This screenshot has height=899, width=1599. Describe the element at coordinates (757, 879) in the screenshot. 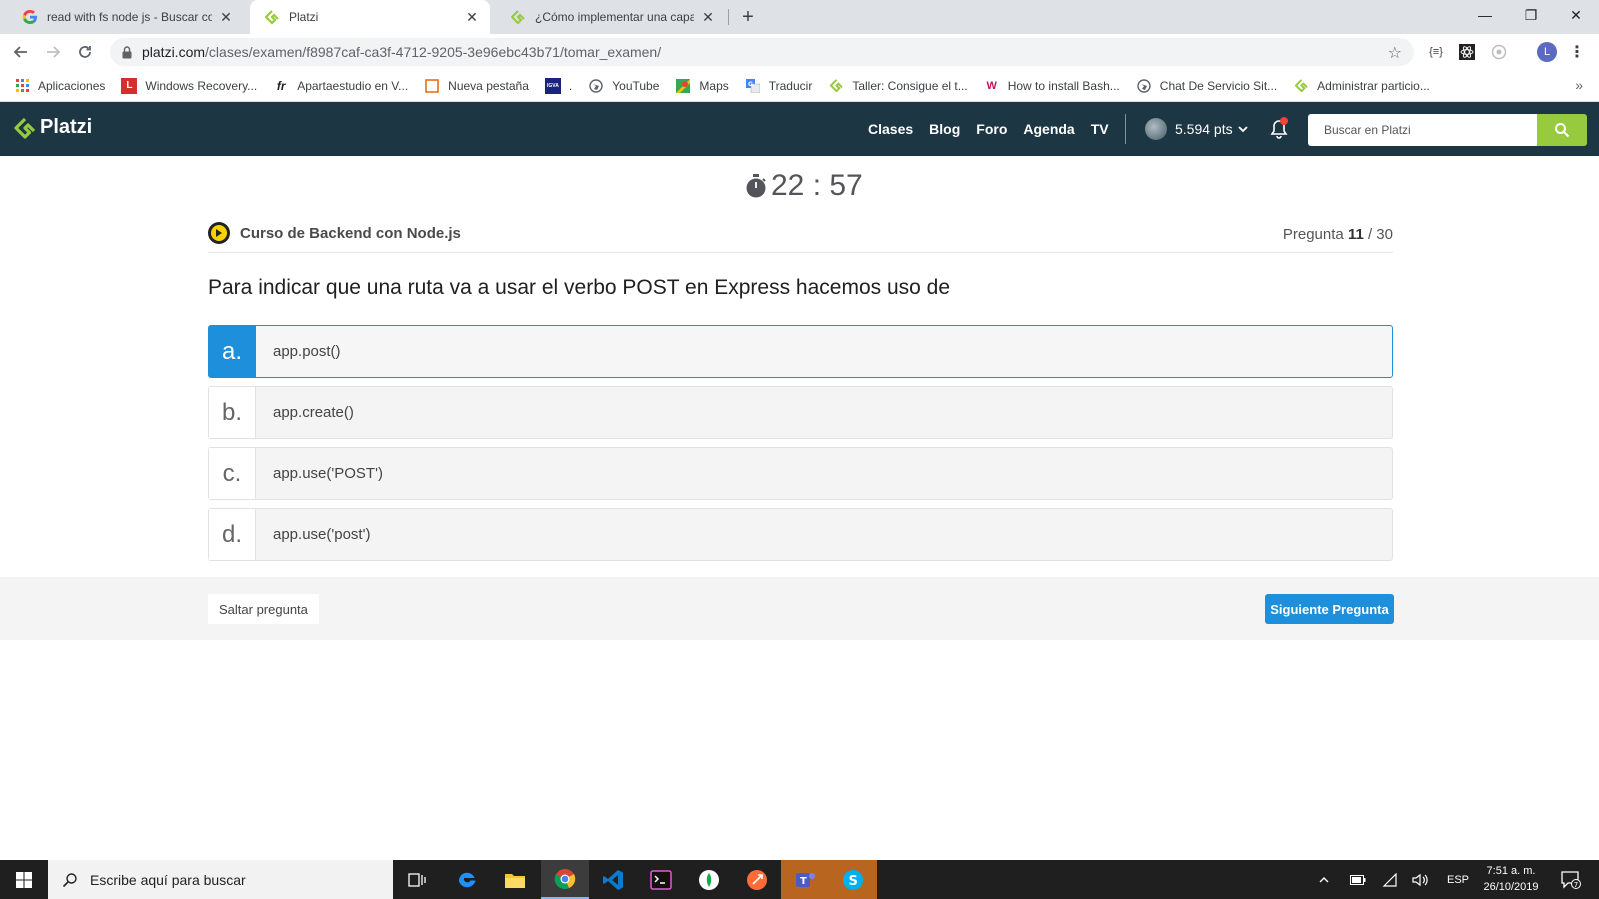

I see `postman-icon` at that location.